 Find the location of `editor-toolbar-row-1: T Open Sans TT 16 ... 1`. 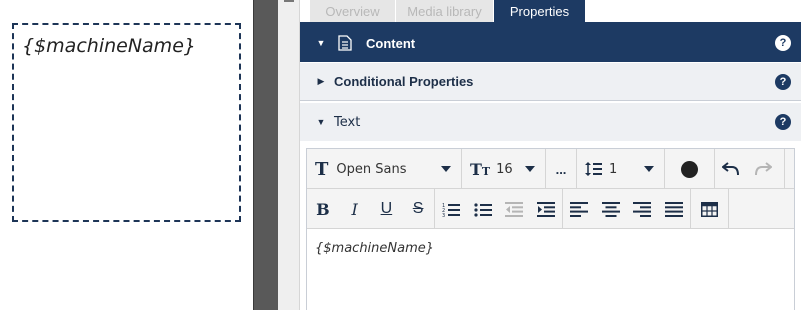

editor-toolbar-row-1: T Open Sans TT 16 ... 1 is located at coordinates (550, 169).